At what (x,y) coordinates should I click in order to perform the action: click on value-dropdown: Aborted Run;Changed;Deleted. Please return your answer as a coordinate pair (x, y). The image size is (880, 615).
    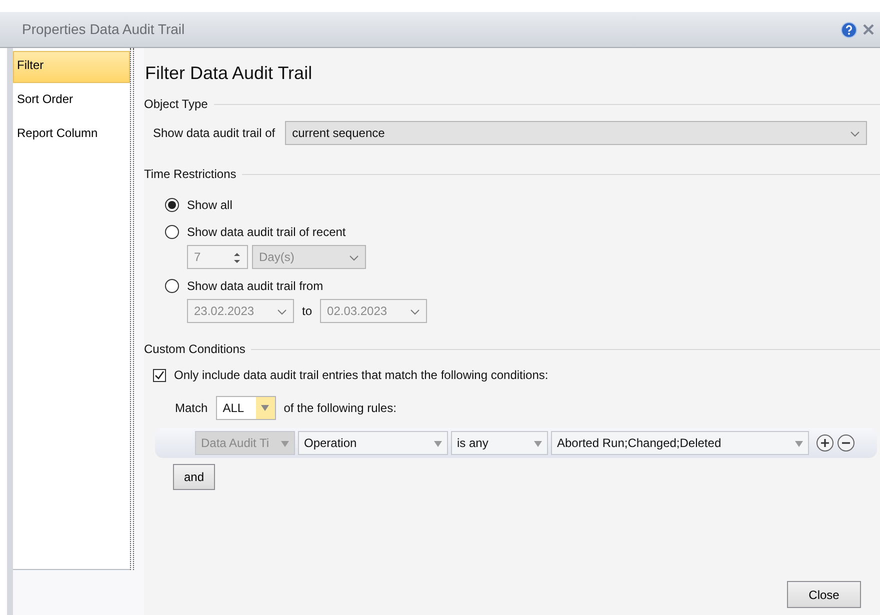
    Looking at the image, I should click on (680, 443).